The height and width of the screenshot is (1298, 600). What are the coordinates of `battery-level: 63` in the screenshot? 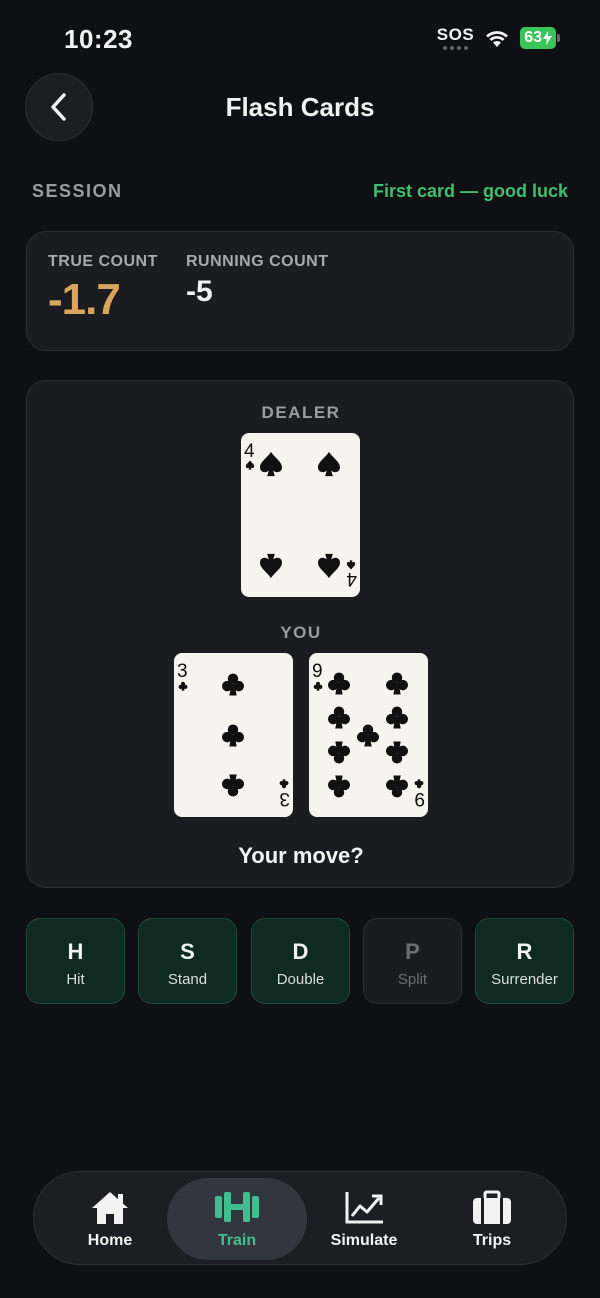 It's located at (538, 38).